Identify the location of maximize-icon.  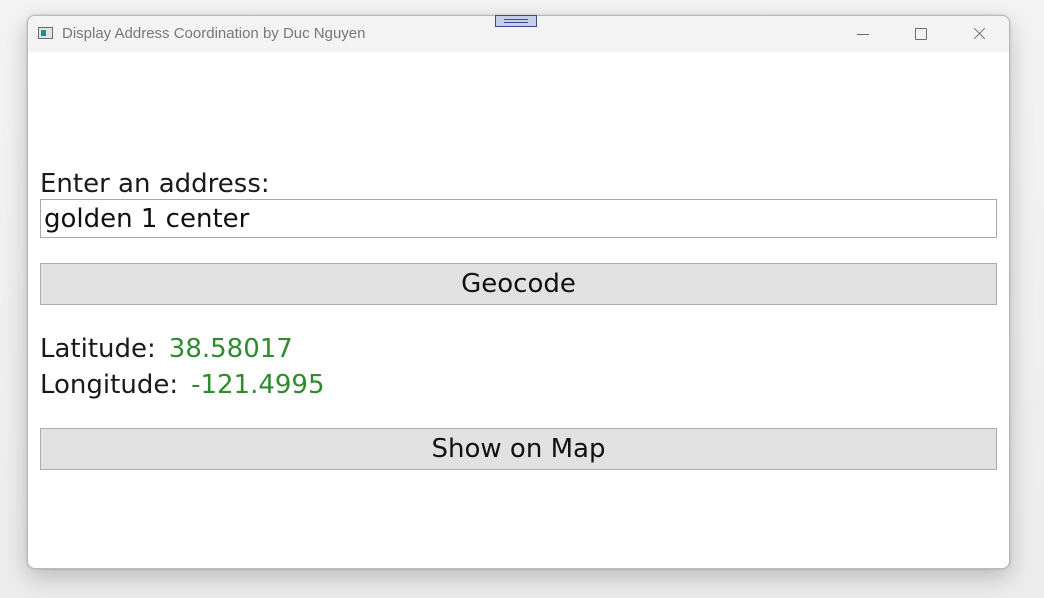
(921, 34).